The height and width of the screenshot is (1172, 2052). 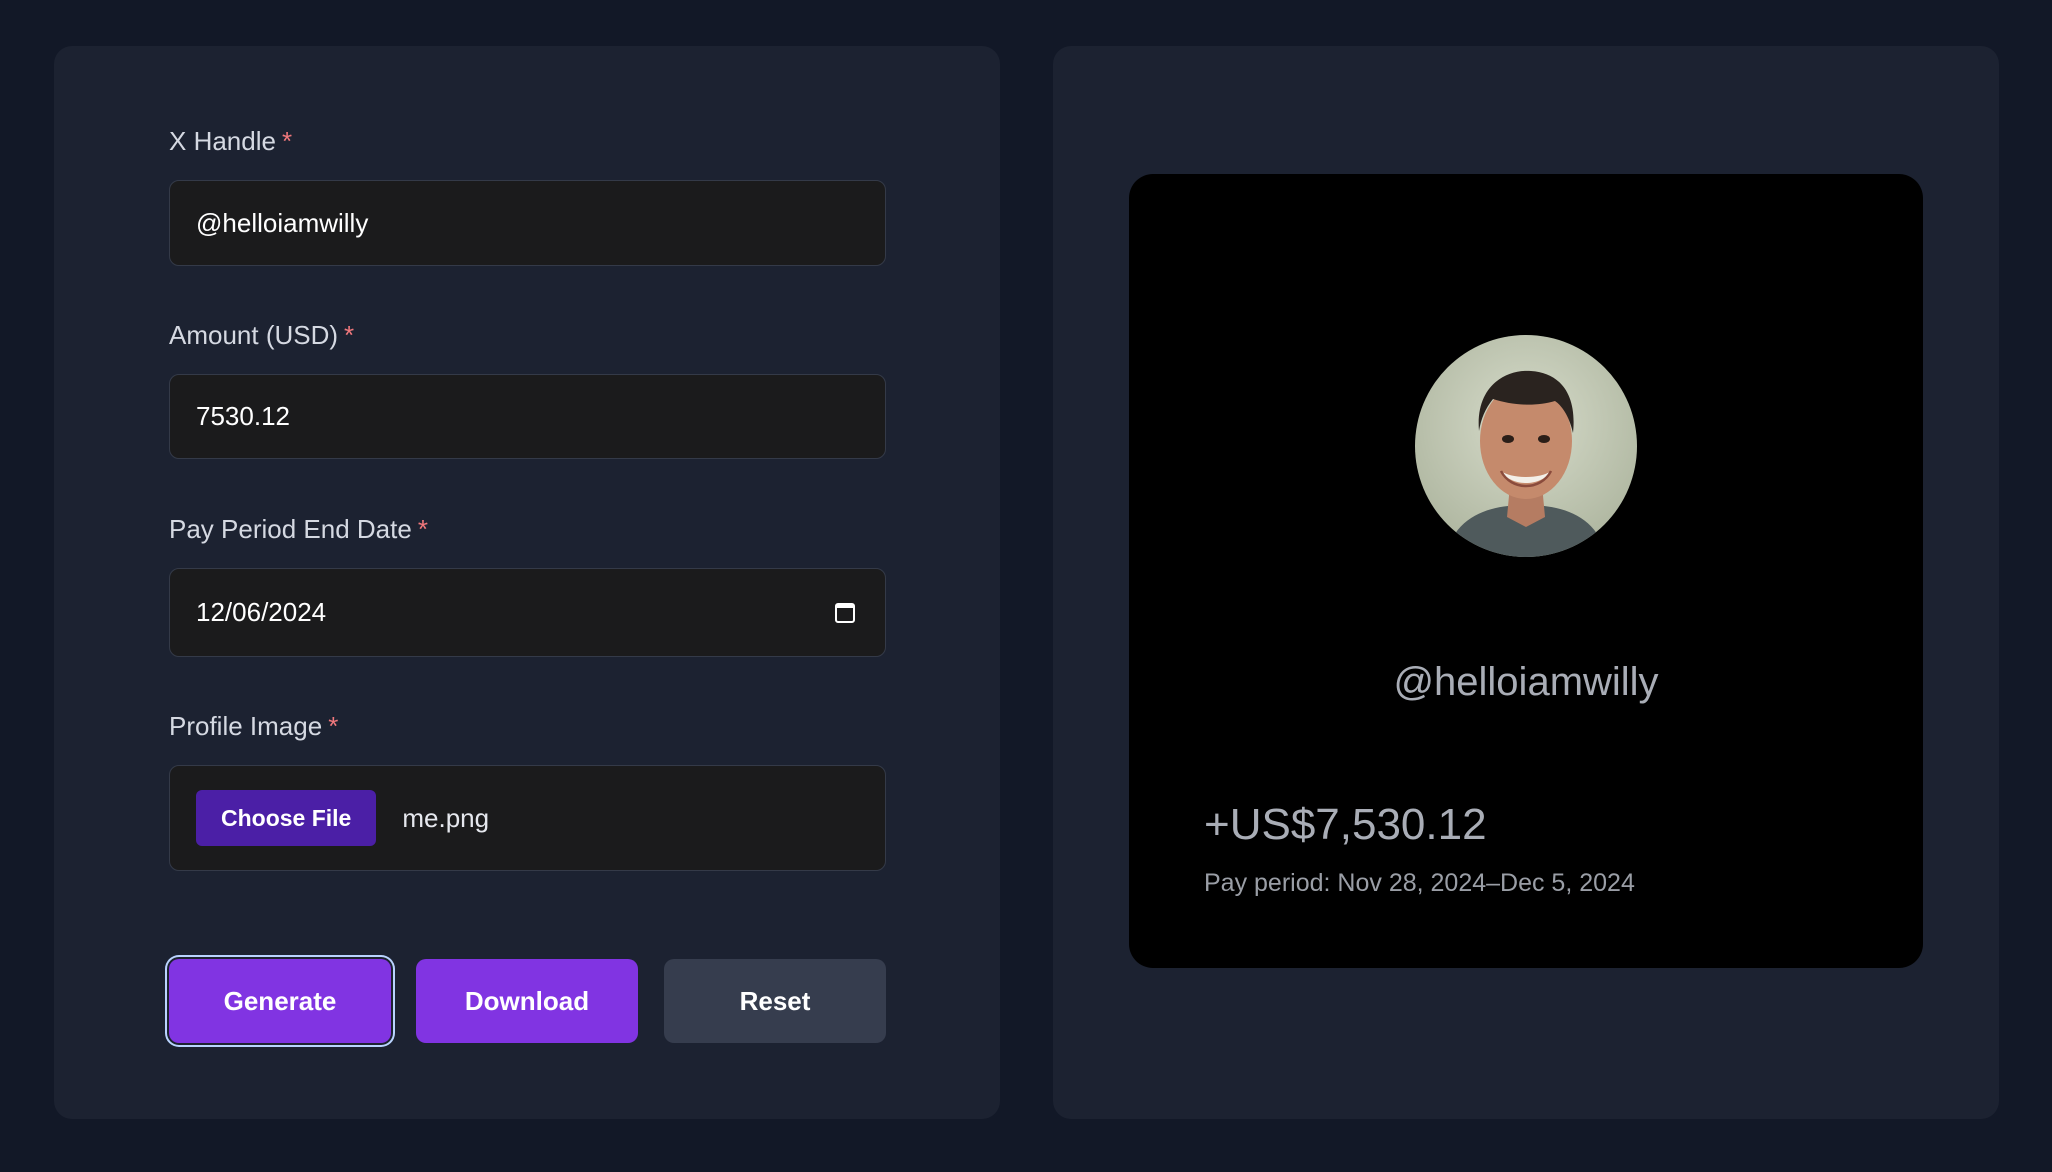 I want to click on avatar, so click(x=1526, y=446).